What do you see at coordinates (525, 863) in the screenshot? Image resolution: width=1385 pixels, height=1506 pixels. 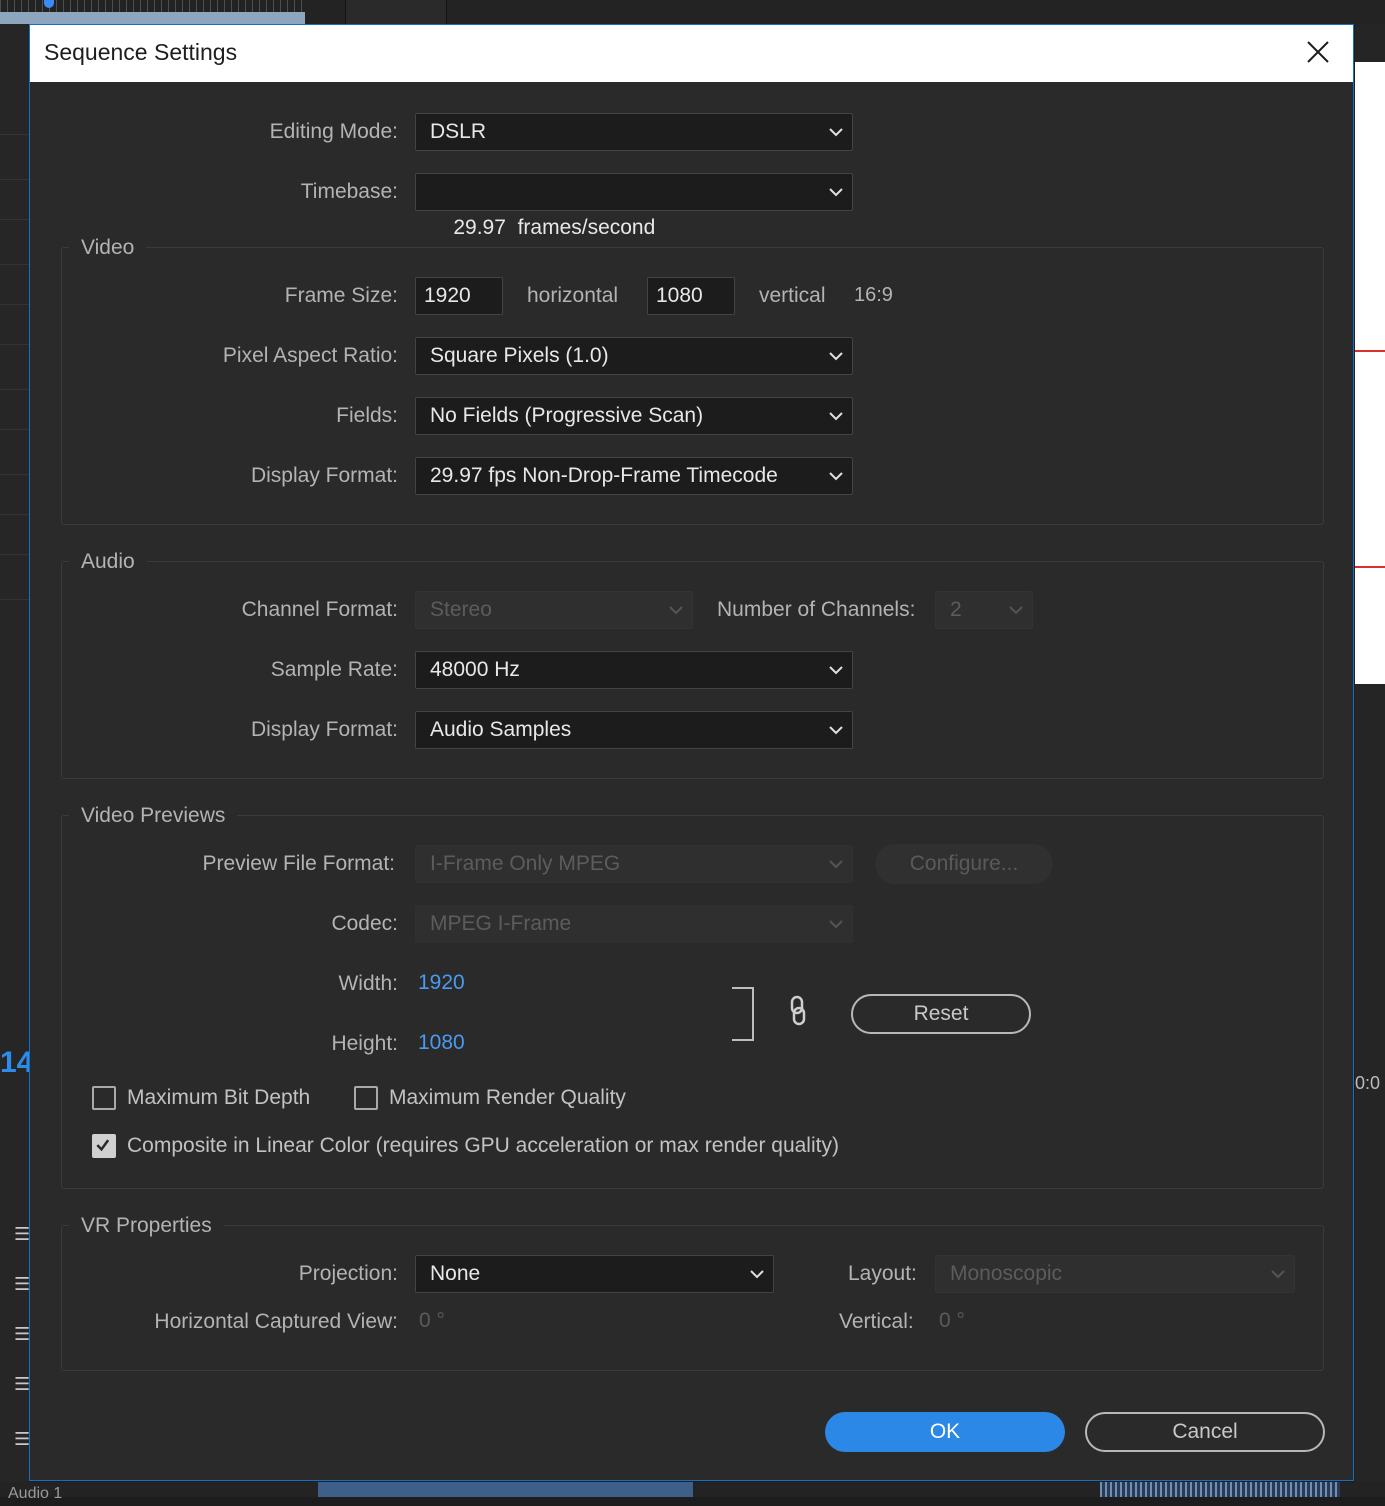 I see `preview-file-format-value: I-Frame Only MPEG` at bounding box center [525, 863].